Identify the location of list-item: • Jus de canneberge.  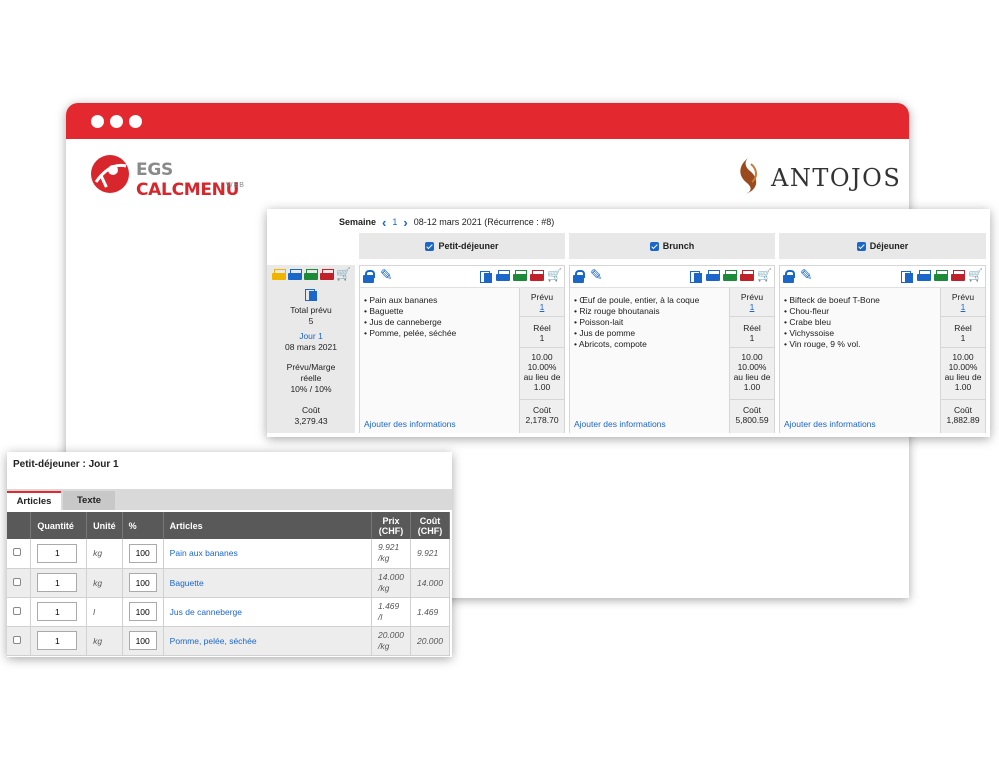
(403, 322).